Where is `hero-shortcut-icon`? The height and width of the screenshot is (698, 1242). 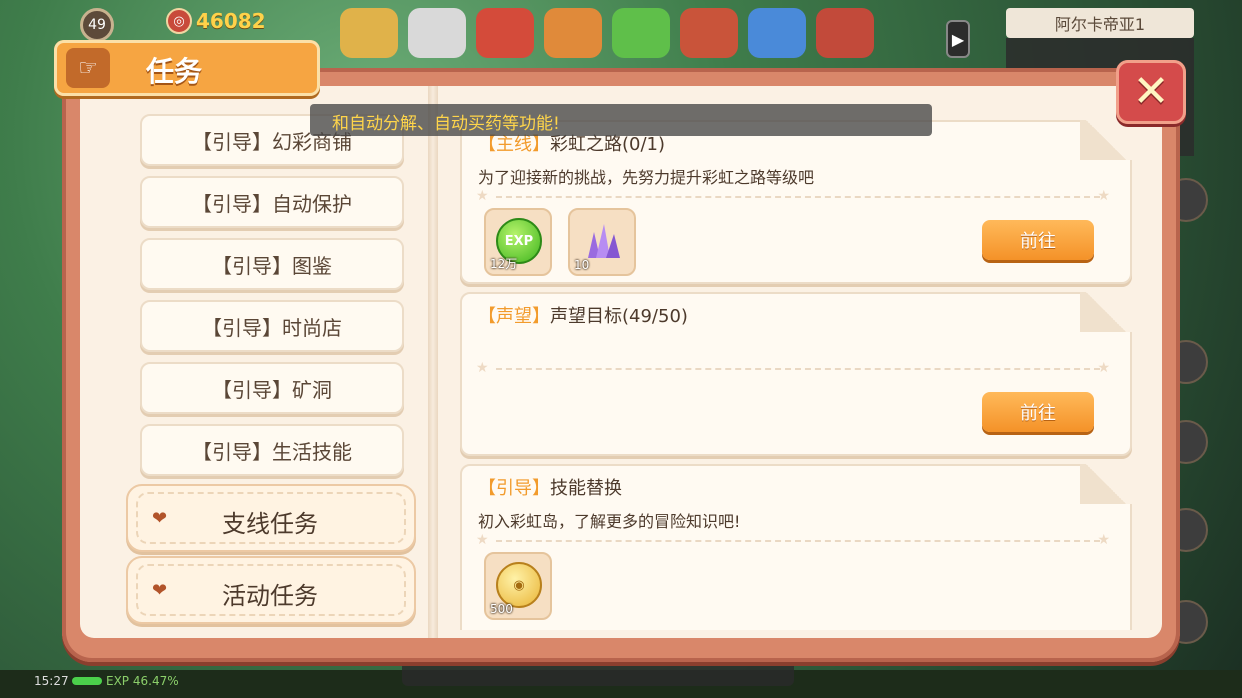
hero-shortcut-icon is located at coordinates (369, 33).